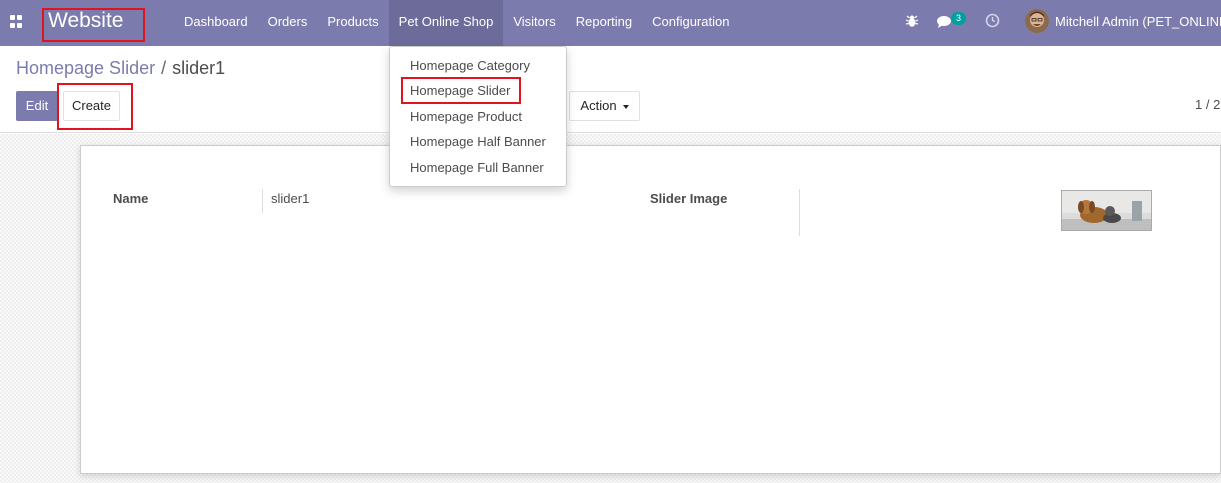  What do you see at coordinates (288, 23) in the screenshot?
I see `menu-item-orders: Orders` at bounding box center [288, 23].